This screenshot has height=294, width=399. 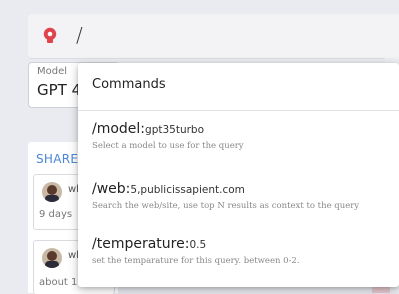 What do you see at coordinates (238, 110) in the screenshot?
I see `divider` at bounding box center [238, 110].